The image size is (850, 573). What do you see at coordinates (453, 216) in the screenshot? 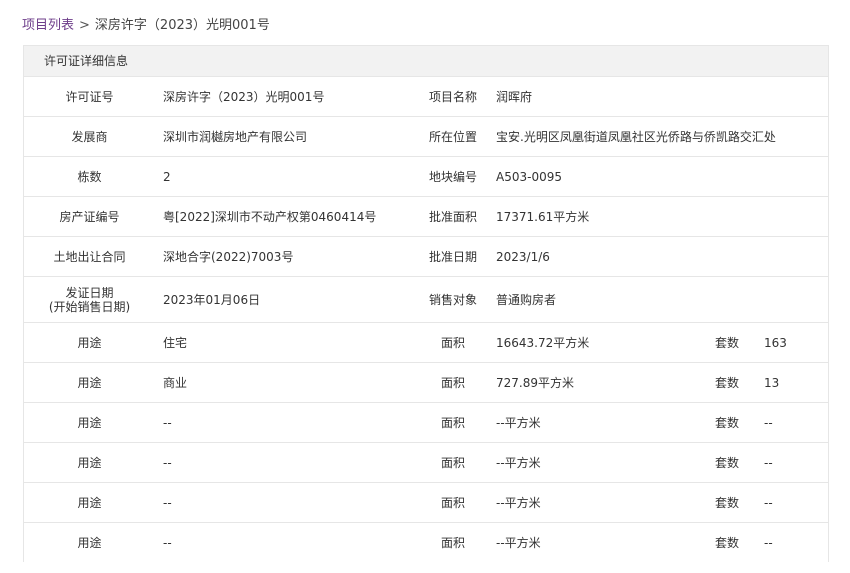
I see `approved-area-label: 批准面积` at bounding box center [453, 216].